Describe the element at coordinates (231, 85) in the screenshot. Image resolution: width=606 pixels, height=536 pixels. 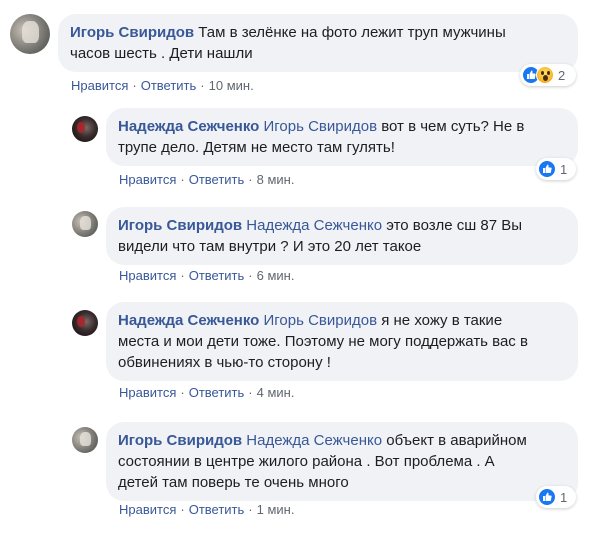
I see `comment-time: 10 мин.` at that location.